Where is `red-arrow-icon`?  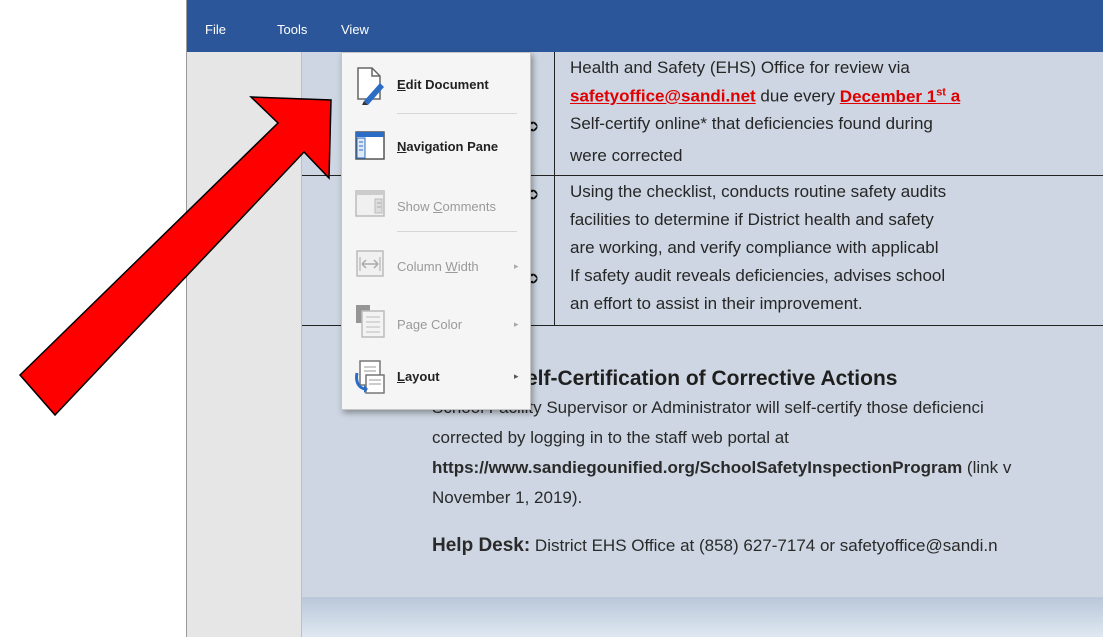 red-arrow-icon is located at coordinates (175, 256).